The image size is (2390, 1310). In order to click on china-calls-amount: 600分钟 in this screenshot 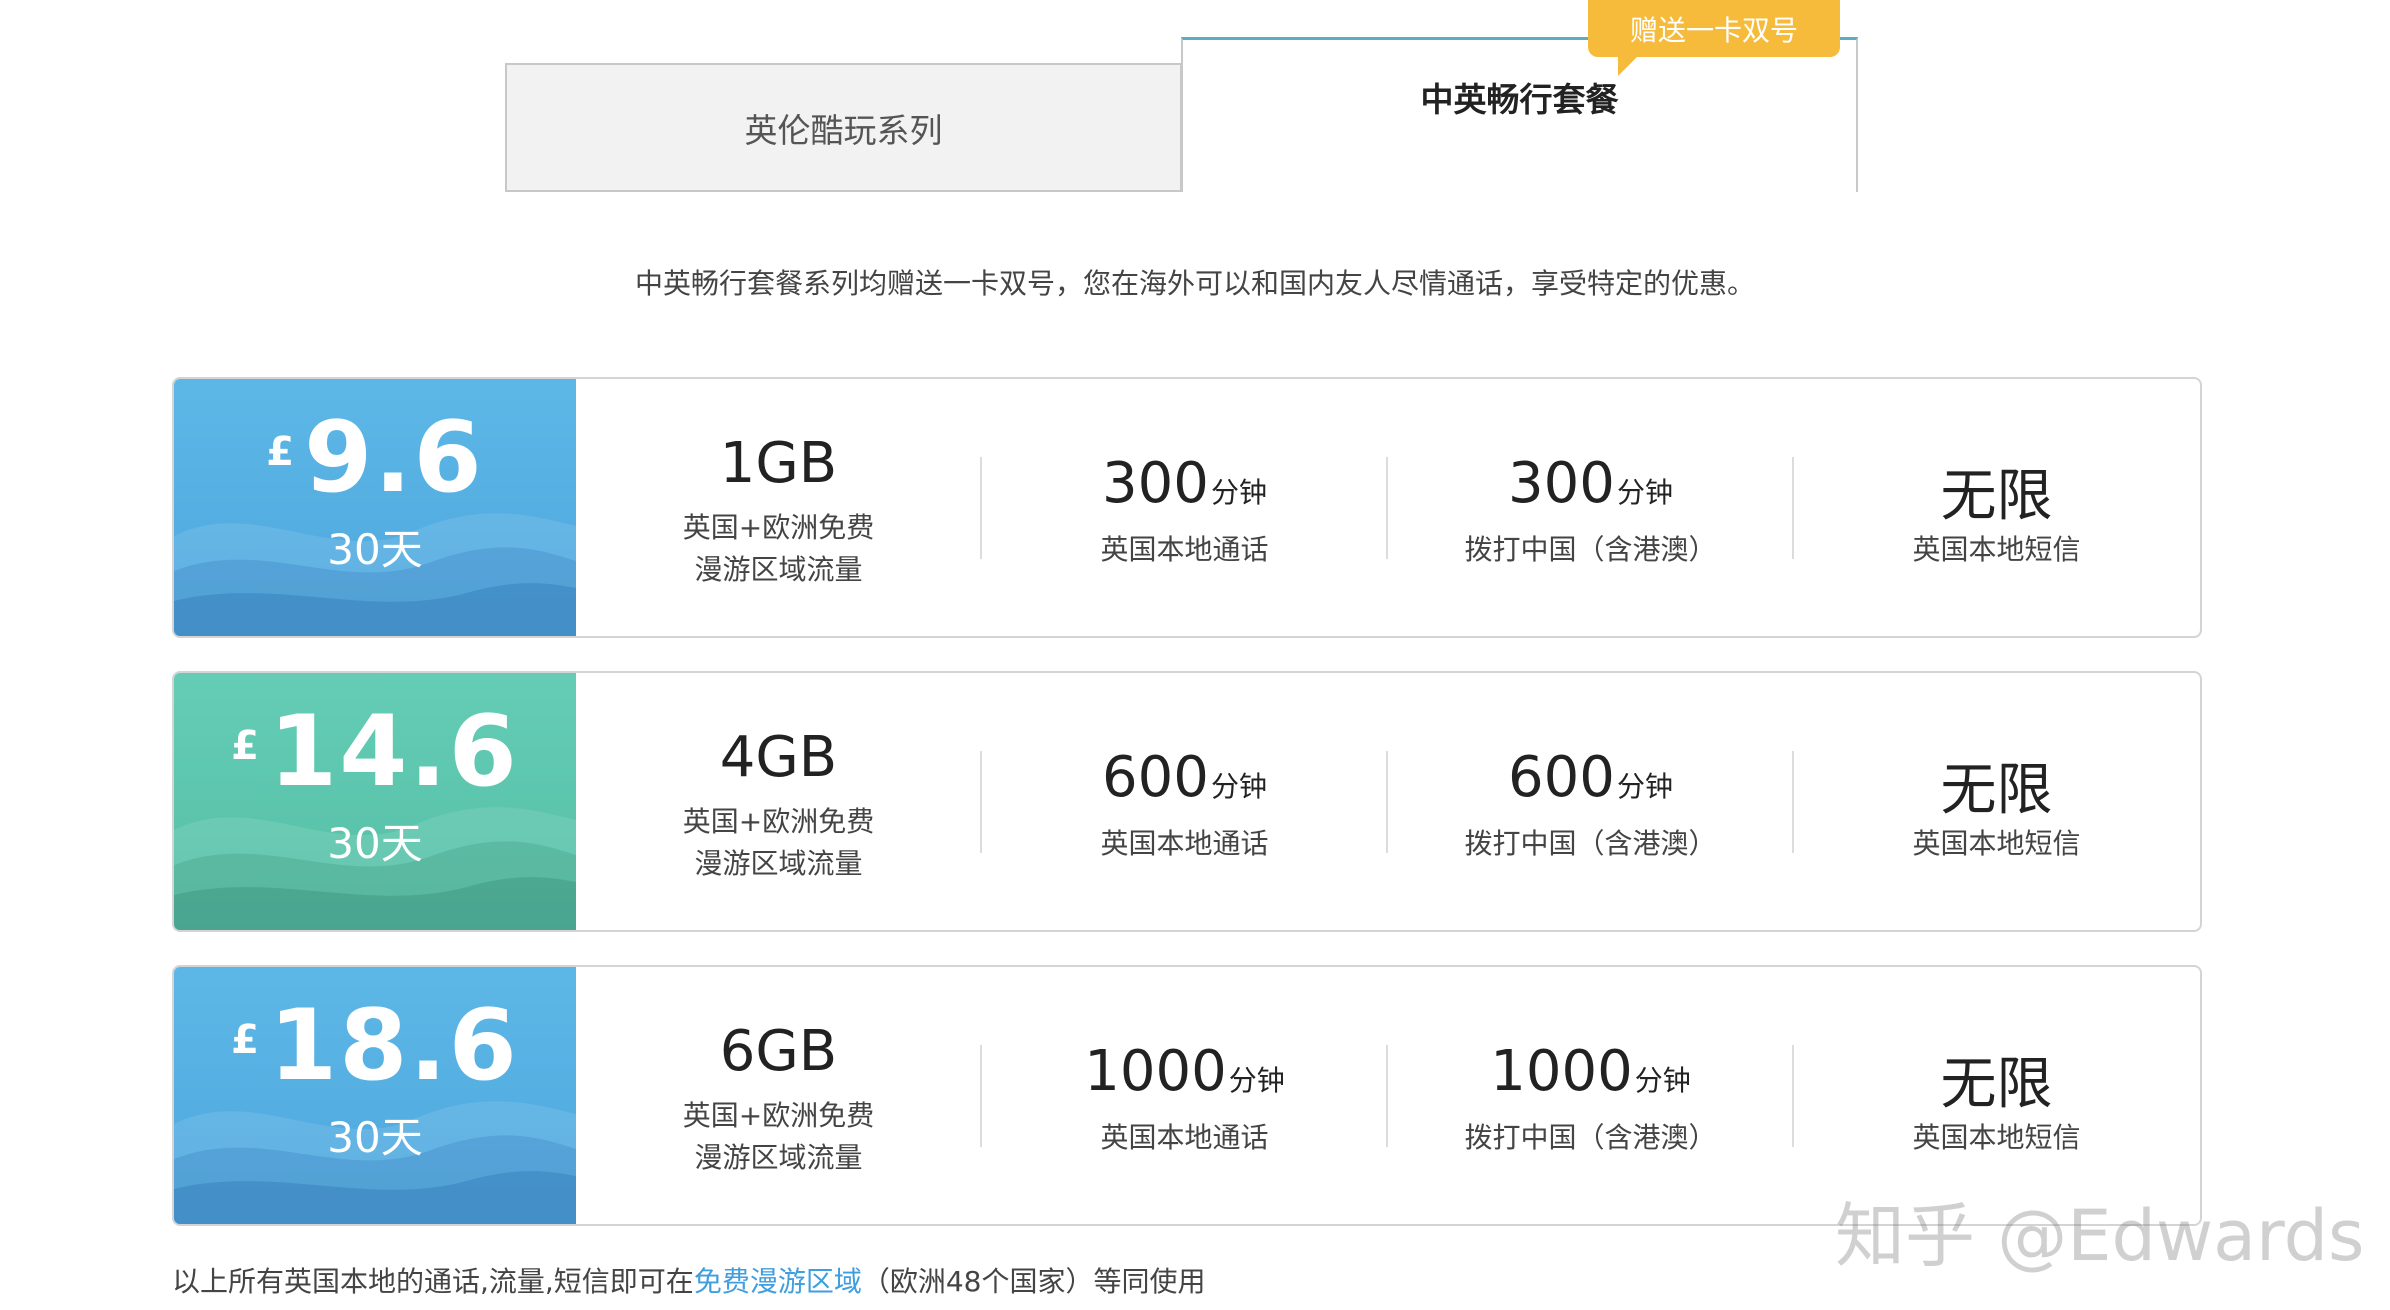, I will do `click(1590, 777)`.